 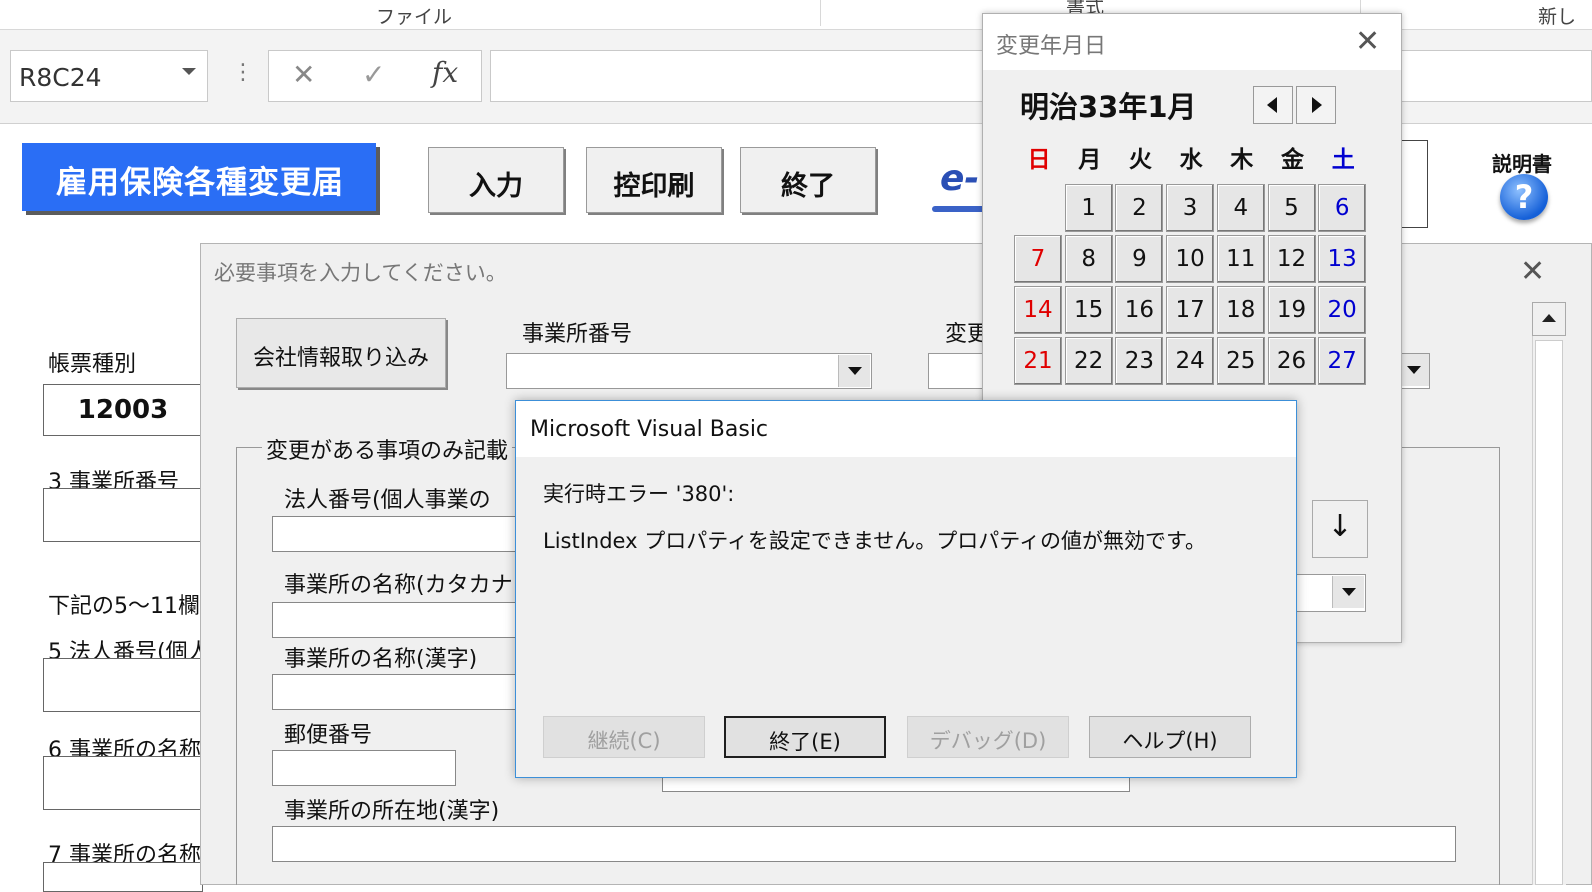 I want to click on sheet-frame, so click(x=1414, y=184).